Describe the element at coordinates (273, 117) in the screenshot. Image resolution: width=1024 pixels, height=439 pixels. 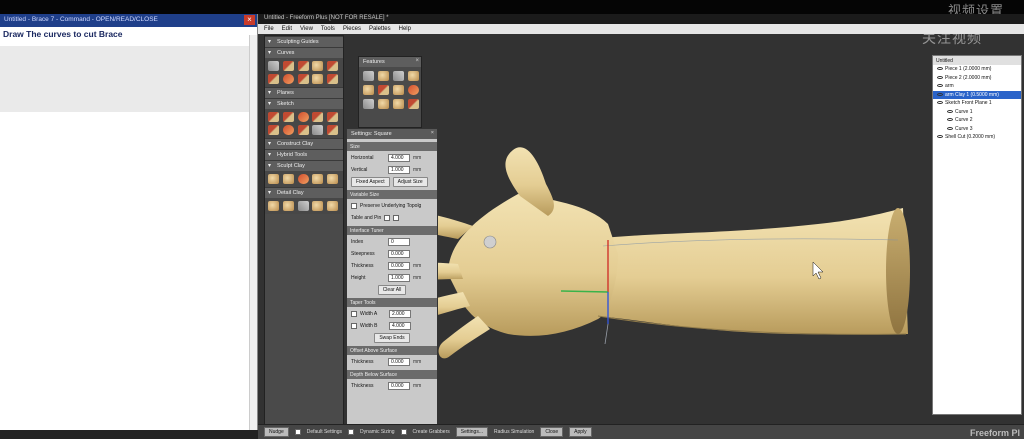
I see `sketch-line-icon` at that location.